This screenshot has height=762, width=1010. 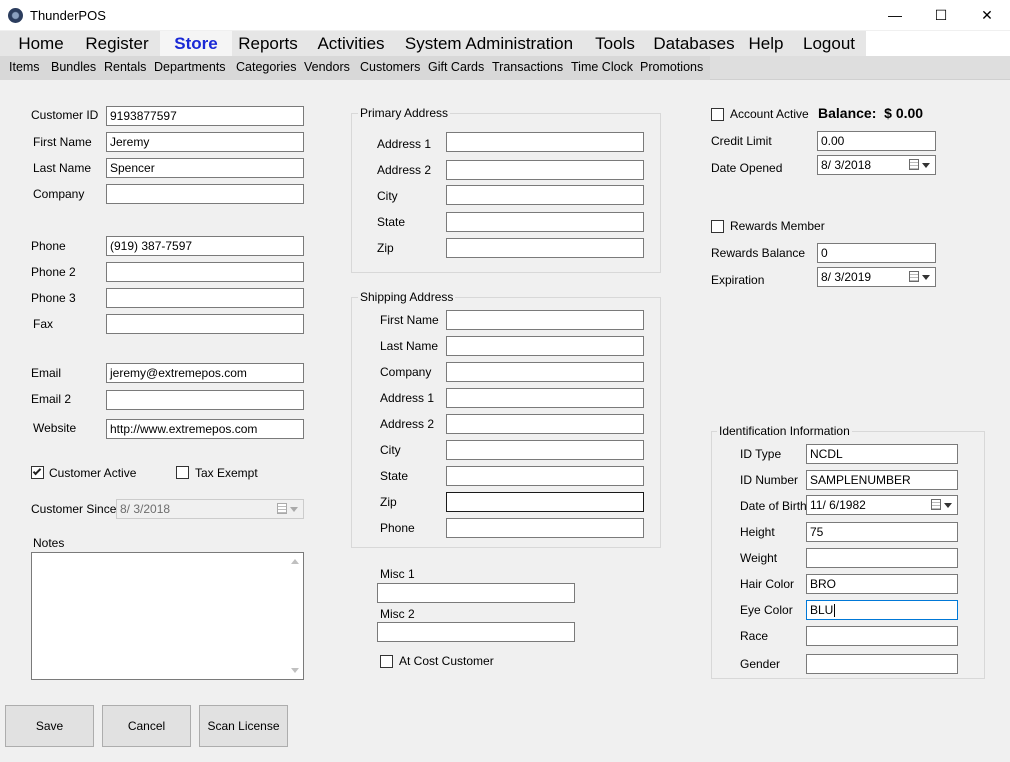 I want to click on cancel-button: Cancel, so click(x=146, y=726).